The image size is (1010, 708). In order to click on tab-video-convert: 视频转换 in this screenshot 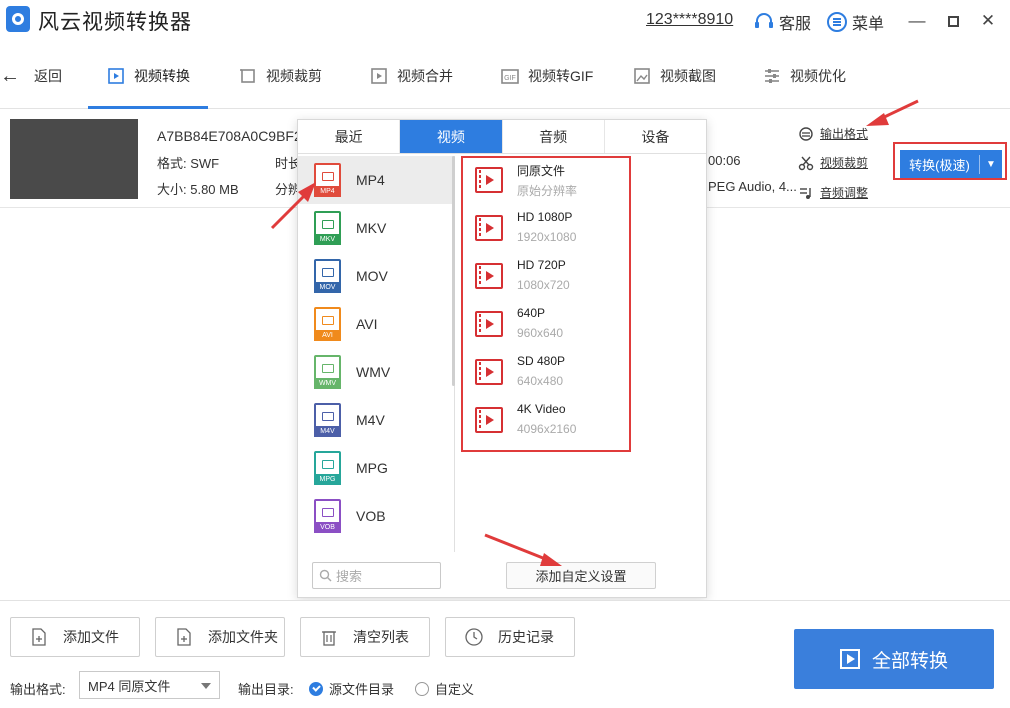, I will do `click(148, 76)`.